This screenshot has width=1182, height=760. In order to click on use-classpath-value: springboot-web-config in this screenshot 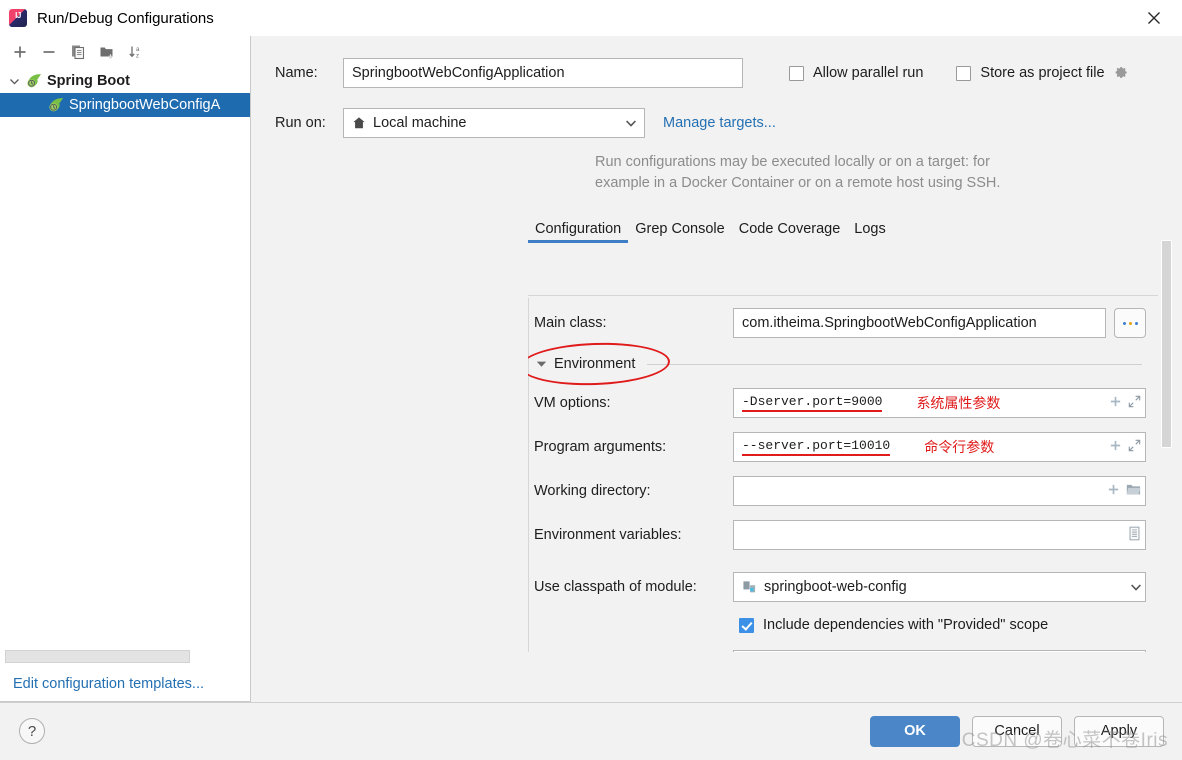, I will do `click(835, 587)`.